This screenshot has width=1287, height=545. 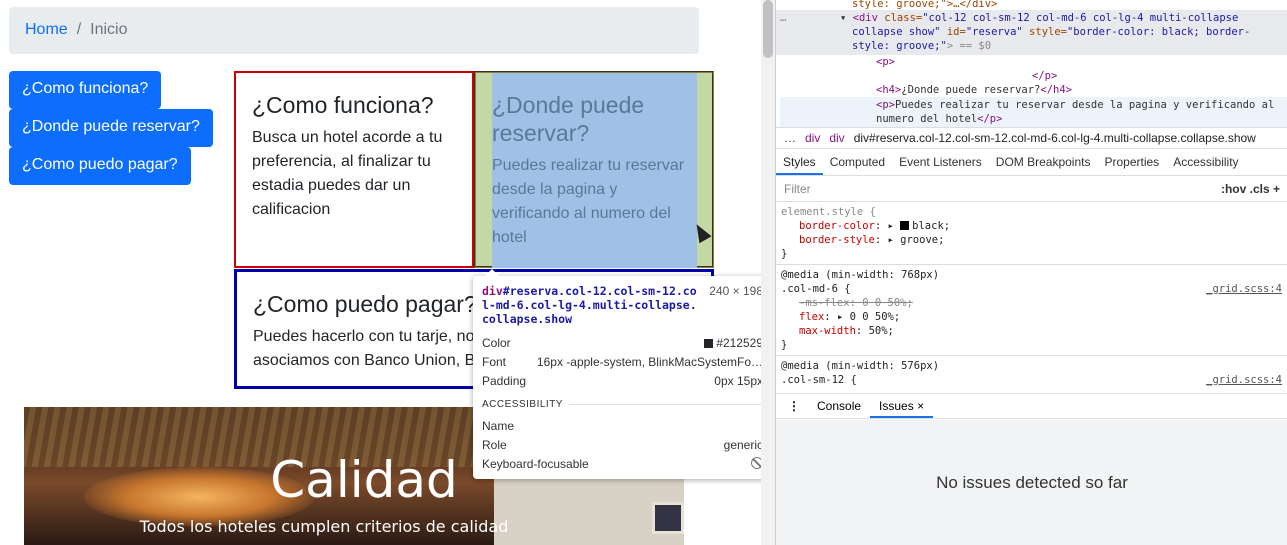 I want to click on tooltip-row-color: Color #212529, so click(x=622, y=343).